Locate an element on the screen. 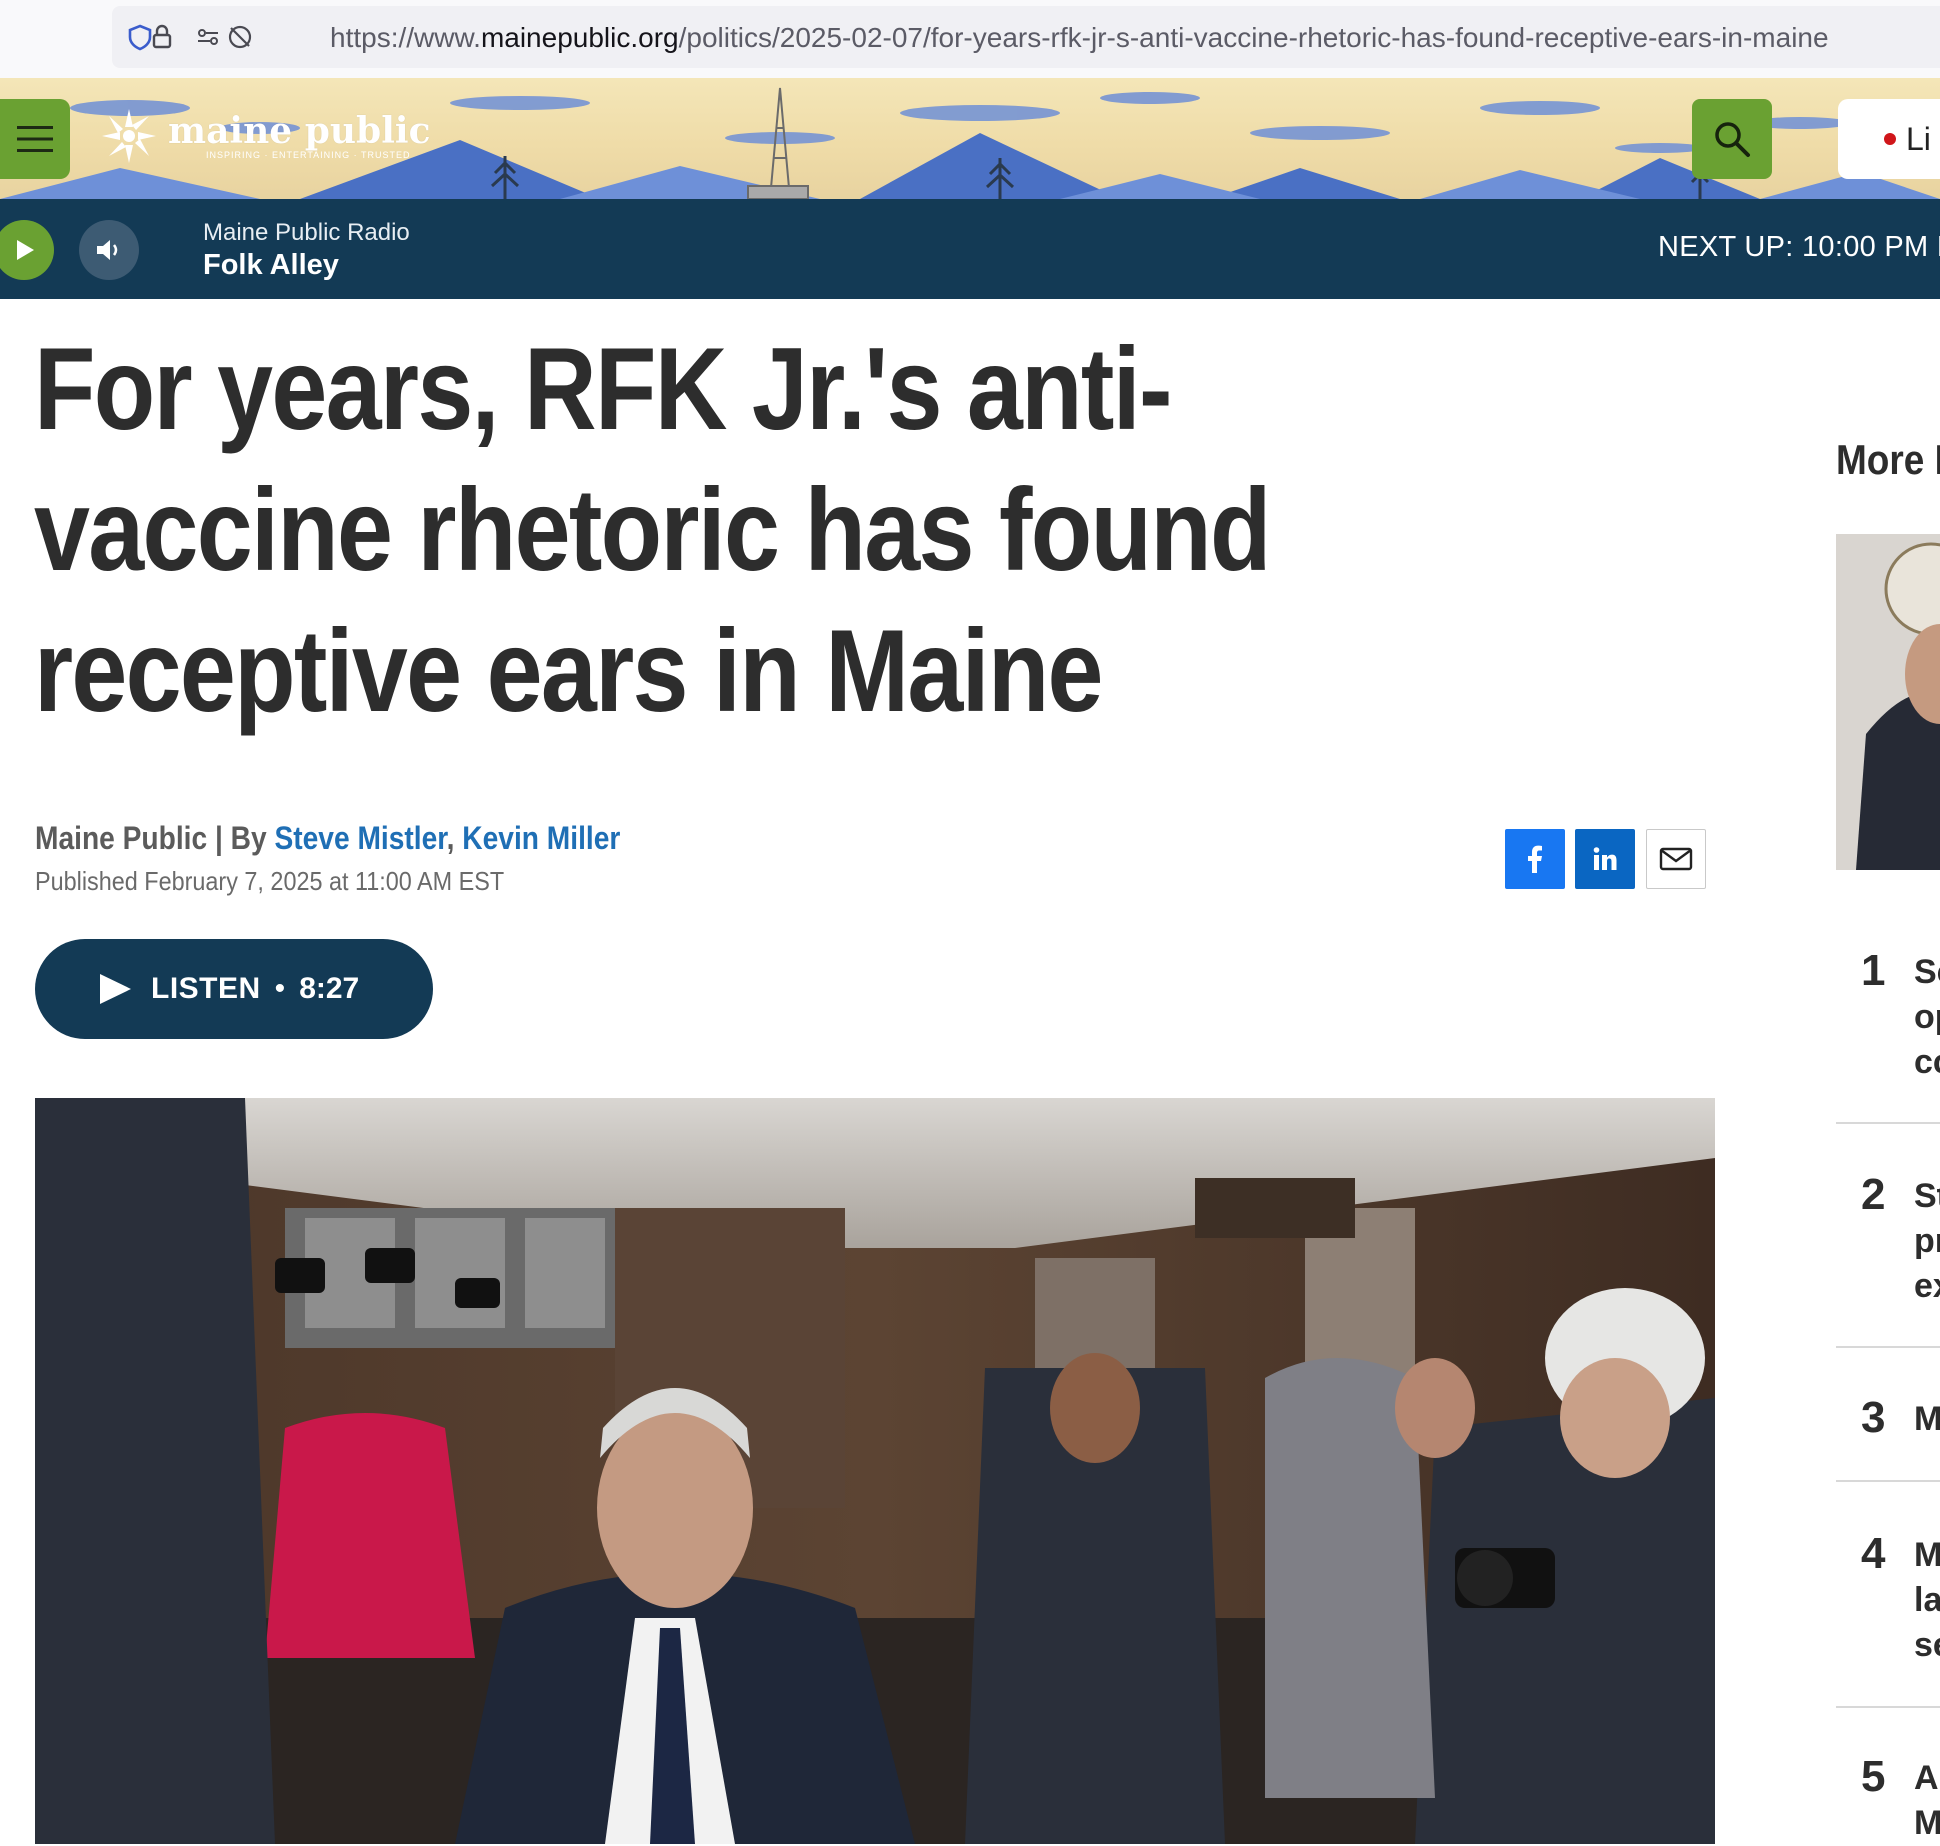 Image resolution: width=1940 pixels, height=1846 pixels. sidebar-snippet-line: Sc is located at coordinates (1927, 972).